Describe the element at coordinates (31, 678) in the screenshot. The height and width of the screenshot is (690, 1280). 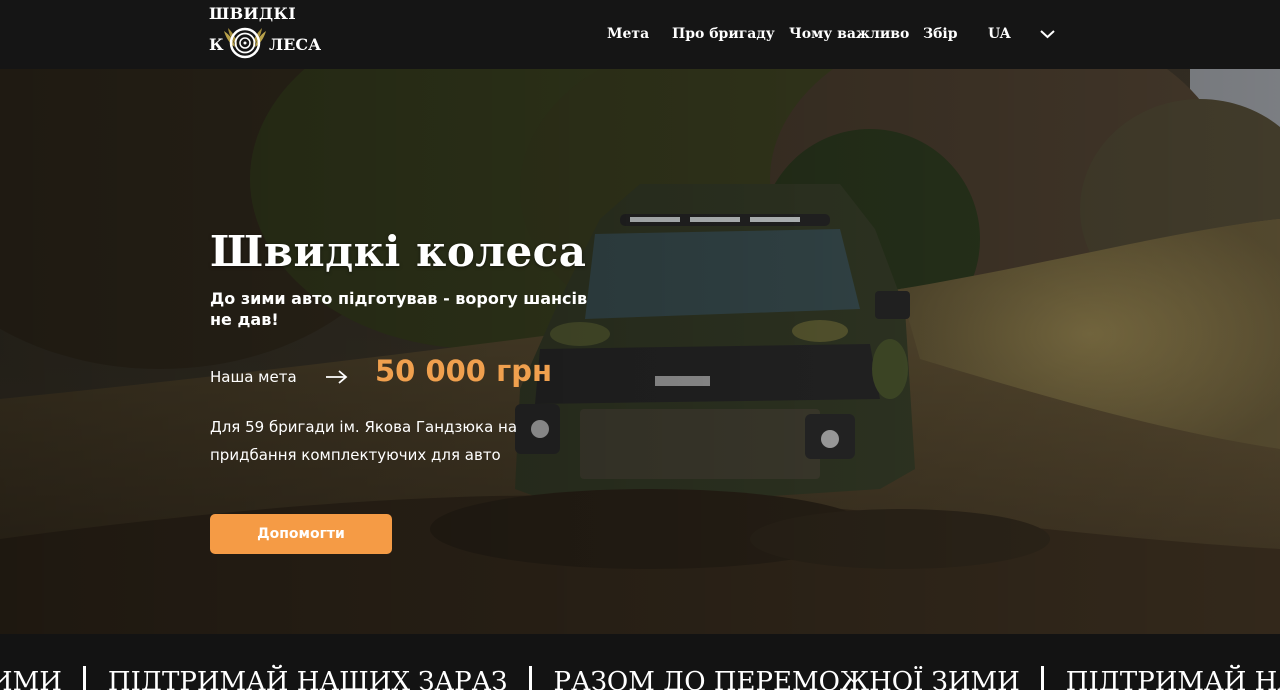
I see `marquee-item: ЖНОЇ ЗИМИ` at that location.